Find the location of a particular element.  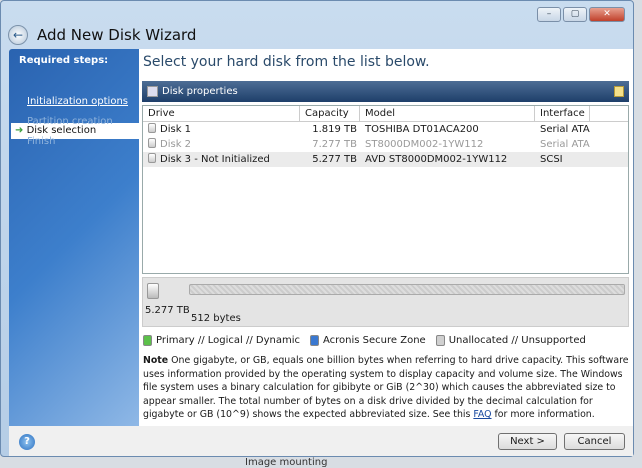

drive-name: Disk 1 is located at coordinates (176, 129).